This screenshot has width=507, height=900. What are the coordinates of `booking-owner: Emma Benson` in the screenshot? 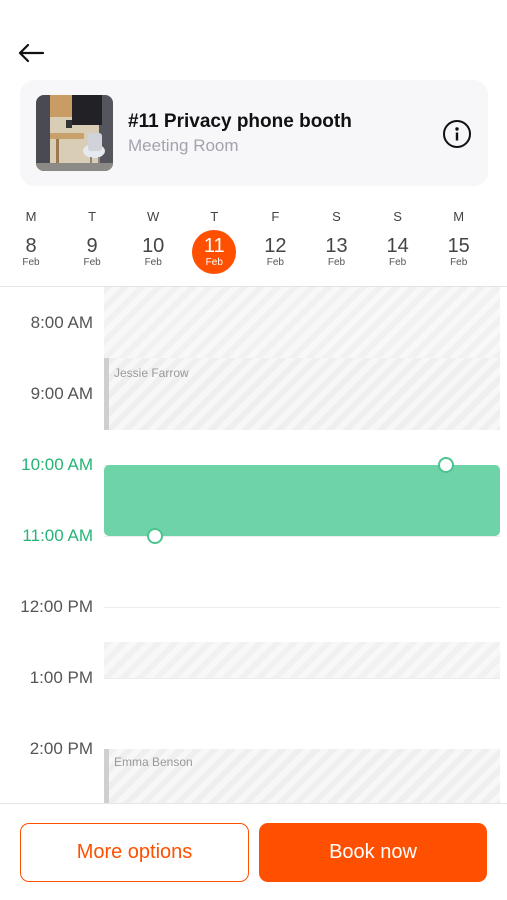 It's located at (153, 762).